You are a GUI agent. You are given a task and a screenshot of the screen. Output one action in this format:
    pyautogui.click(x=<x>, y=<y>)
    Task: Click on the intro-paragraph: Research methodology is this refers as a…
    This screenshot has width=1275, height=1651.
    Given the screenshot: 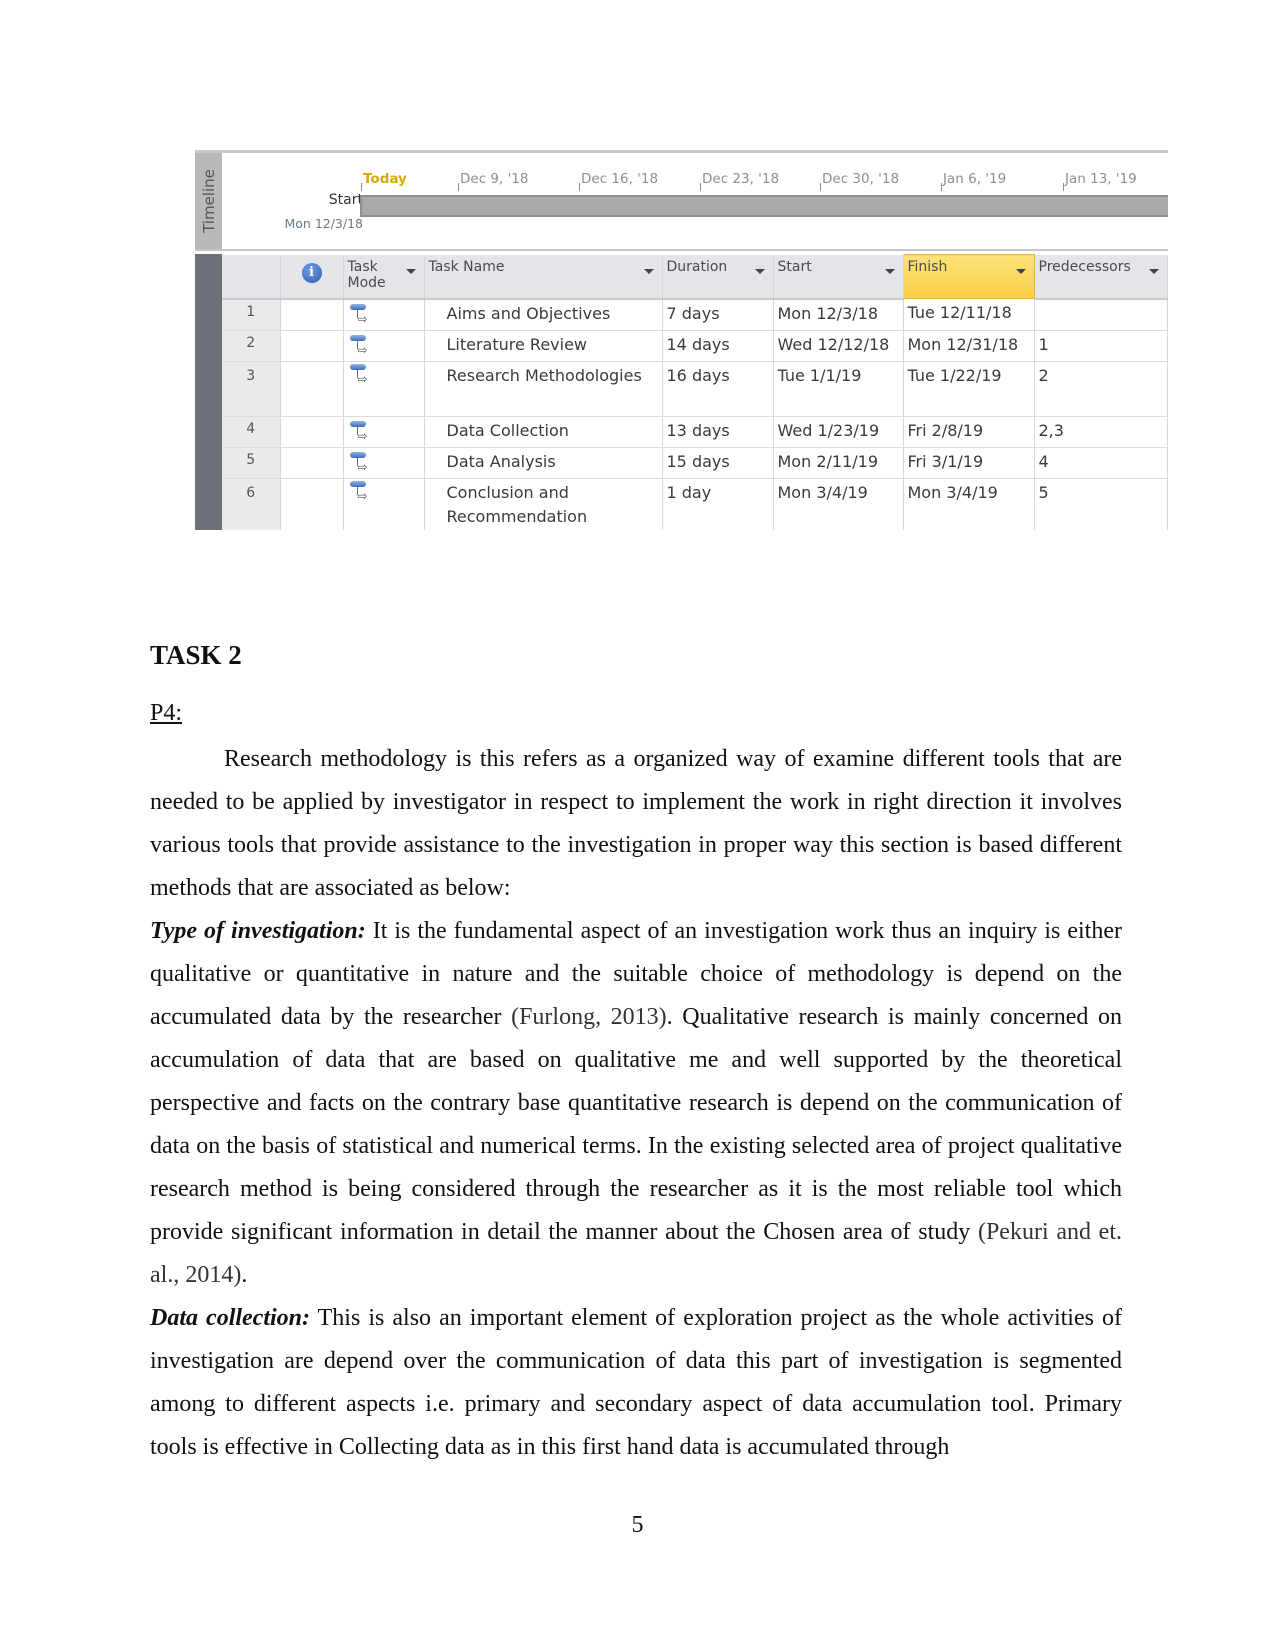 What is the action you would take?
    pyautogui.click(x=636, y=823)
    